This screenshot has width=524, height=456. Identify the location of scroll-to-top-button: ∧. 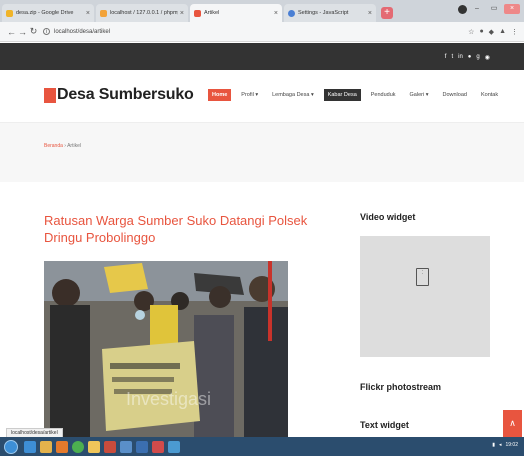
(512, 423).